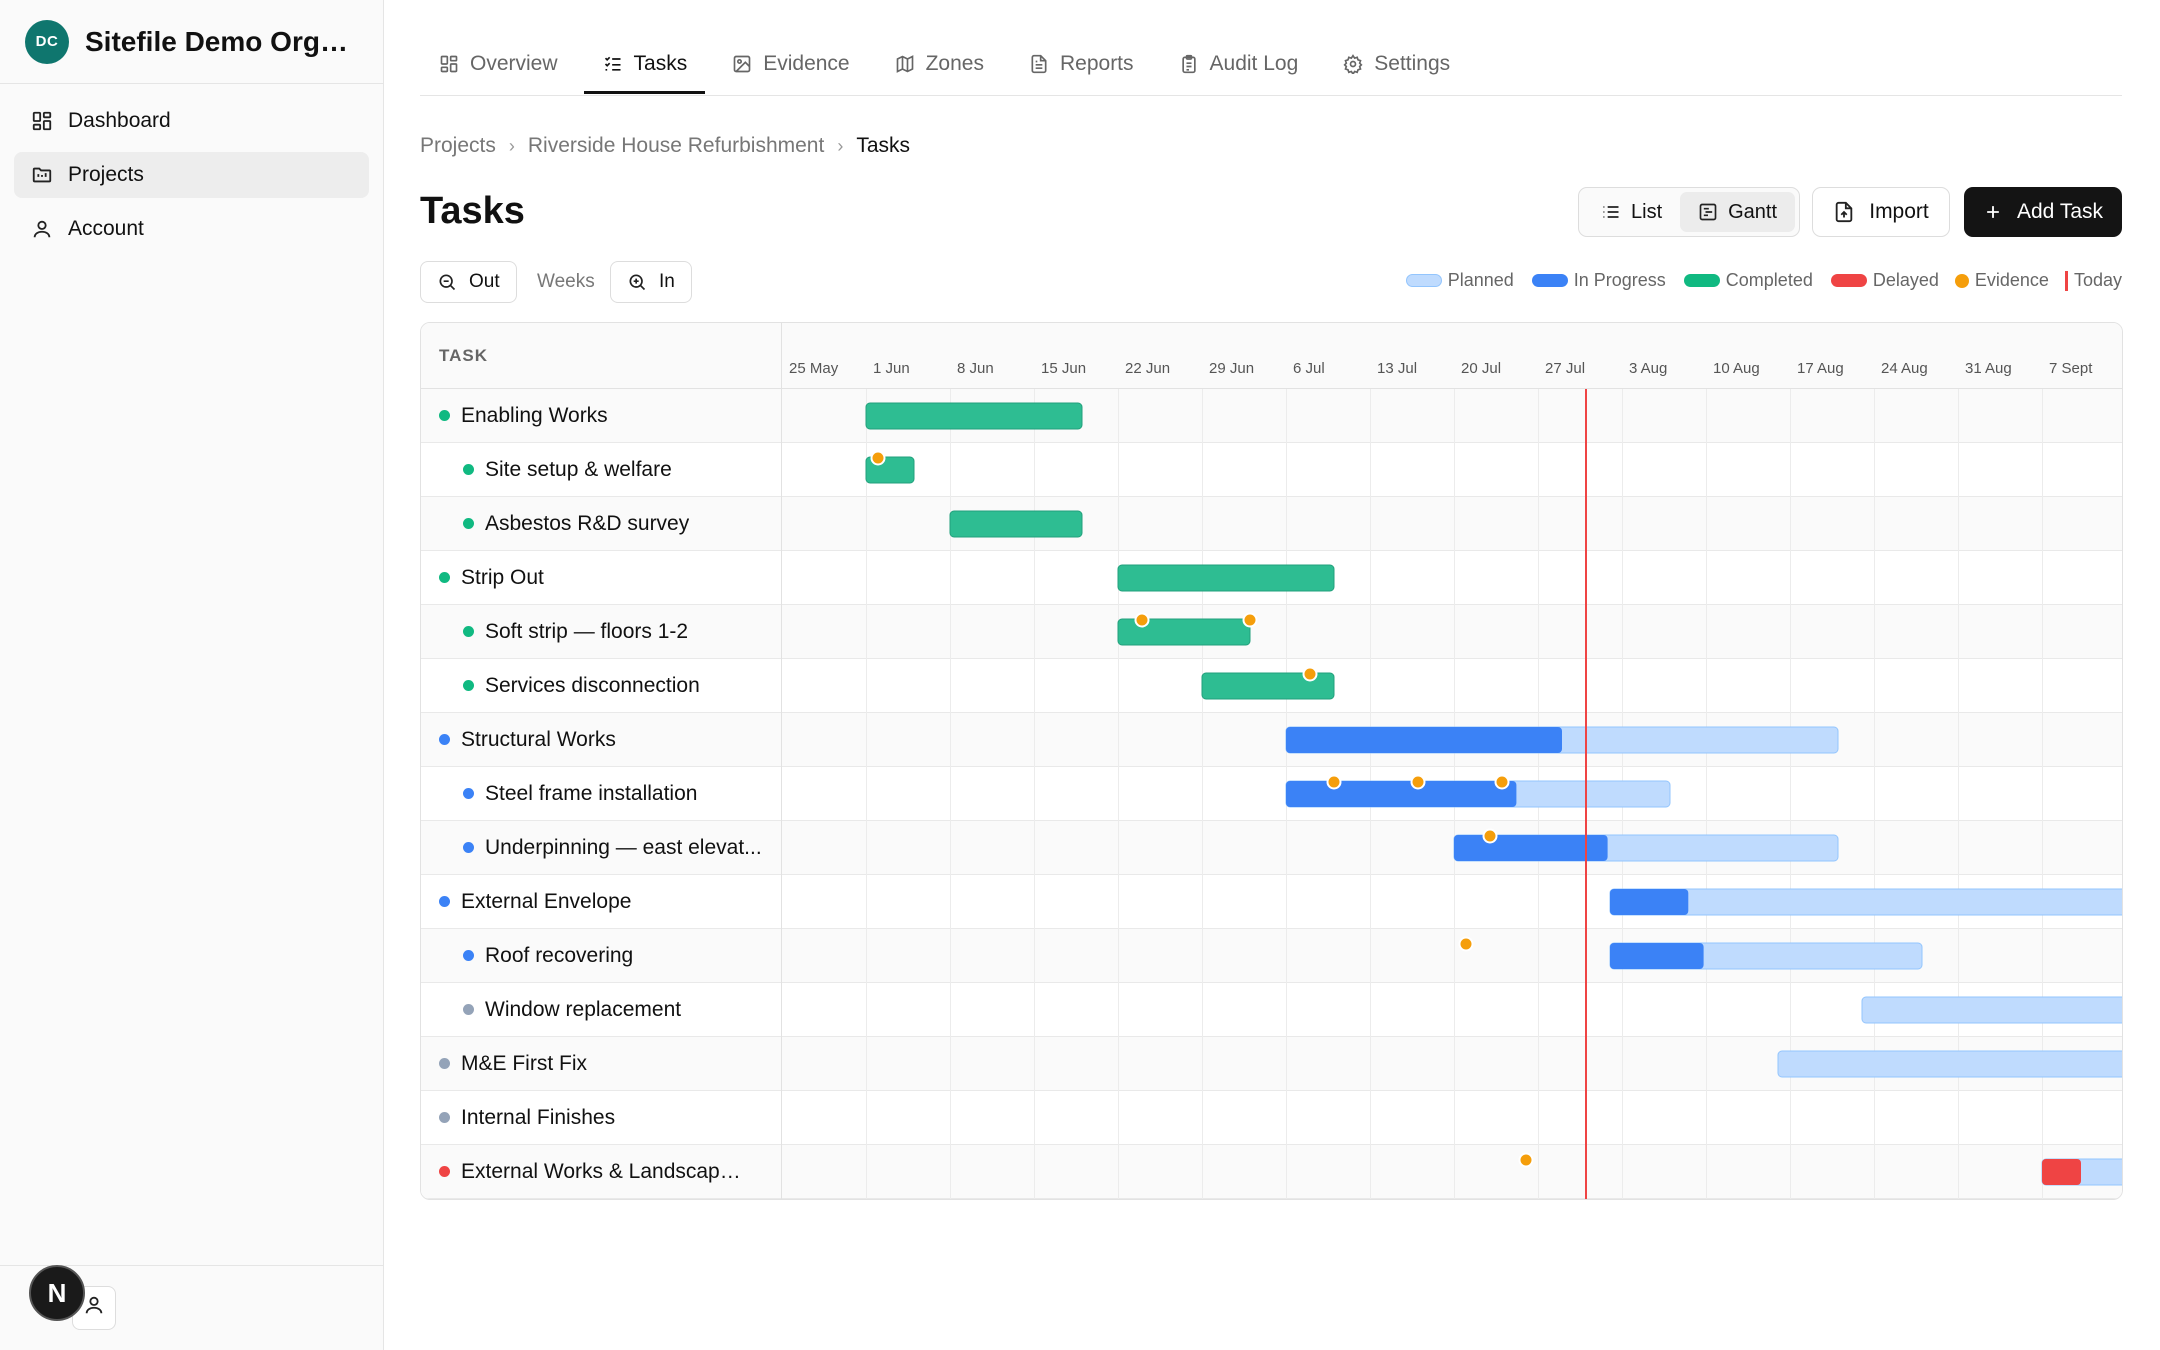  Describe the element at coordinates (468, 282) in the screenshot. I see `zoom-out-button: Out` at that location.